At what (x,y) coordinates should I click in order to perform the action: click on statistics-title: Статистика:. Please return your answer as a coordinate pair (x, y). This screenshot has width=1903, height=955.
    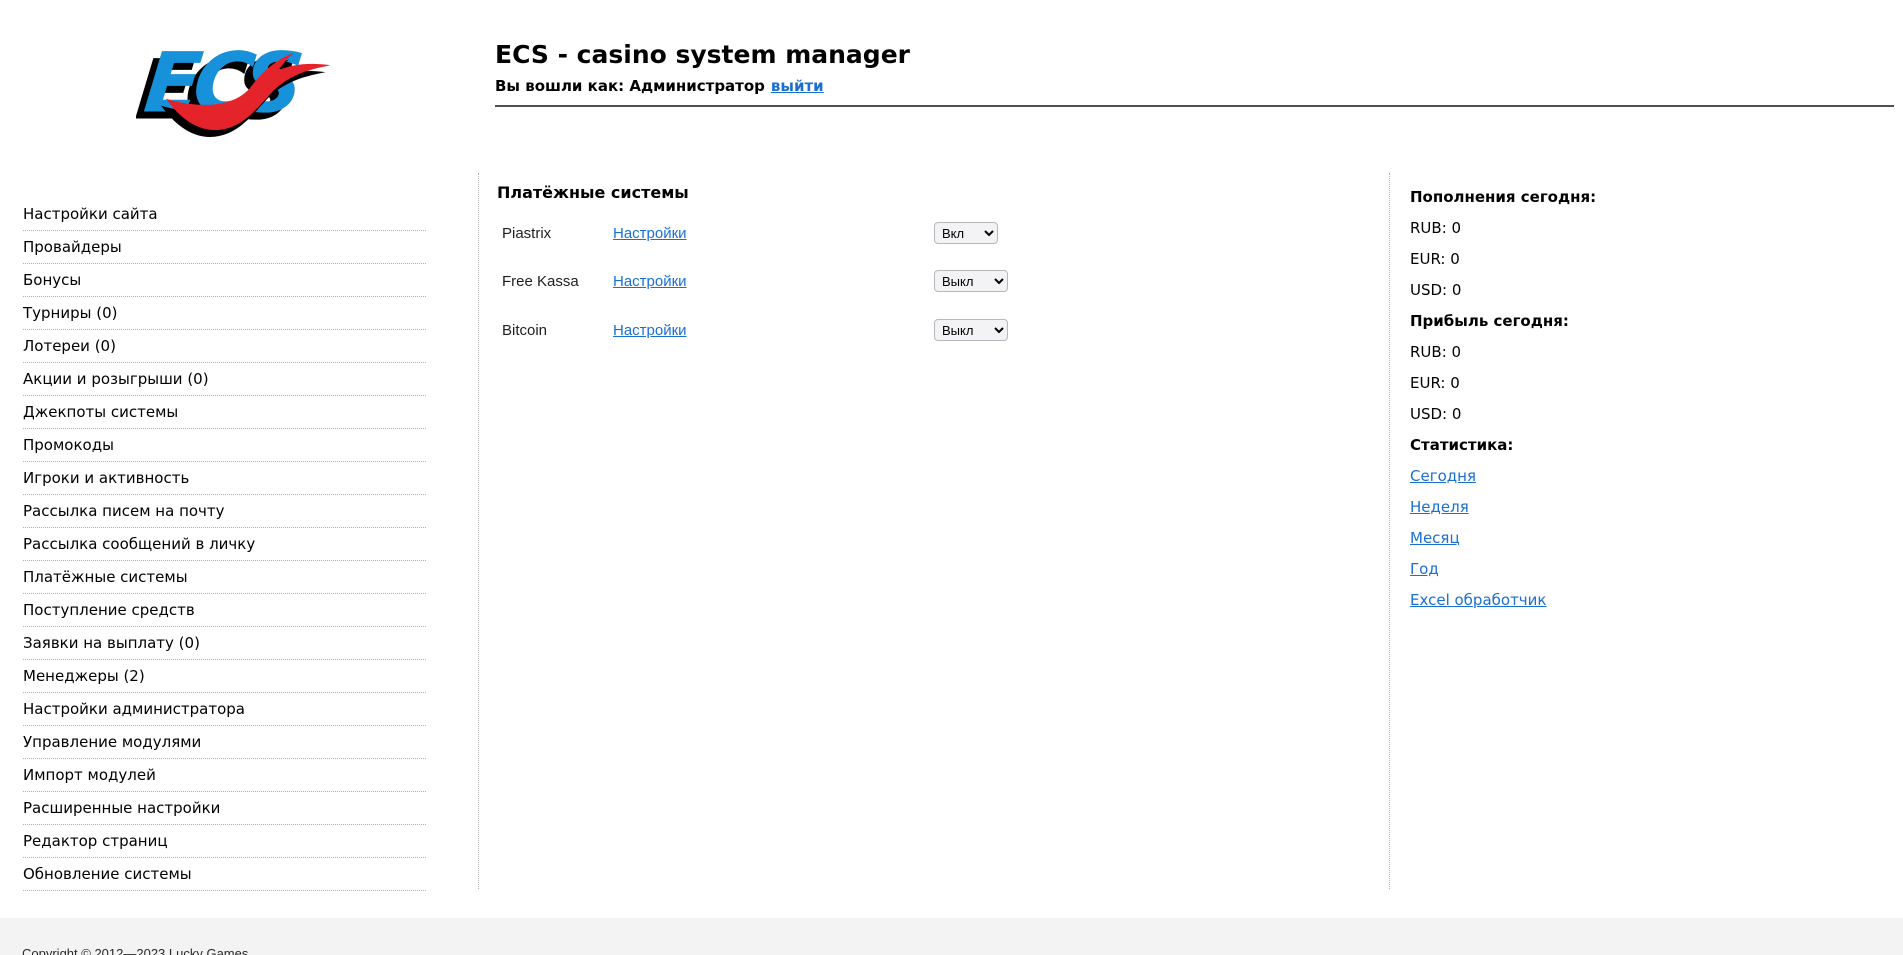
    Looking at the image, I should click on (1462, 445).